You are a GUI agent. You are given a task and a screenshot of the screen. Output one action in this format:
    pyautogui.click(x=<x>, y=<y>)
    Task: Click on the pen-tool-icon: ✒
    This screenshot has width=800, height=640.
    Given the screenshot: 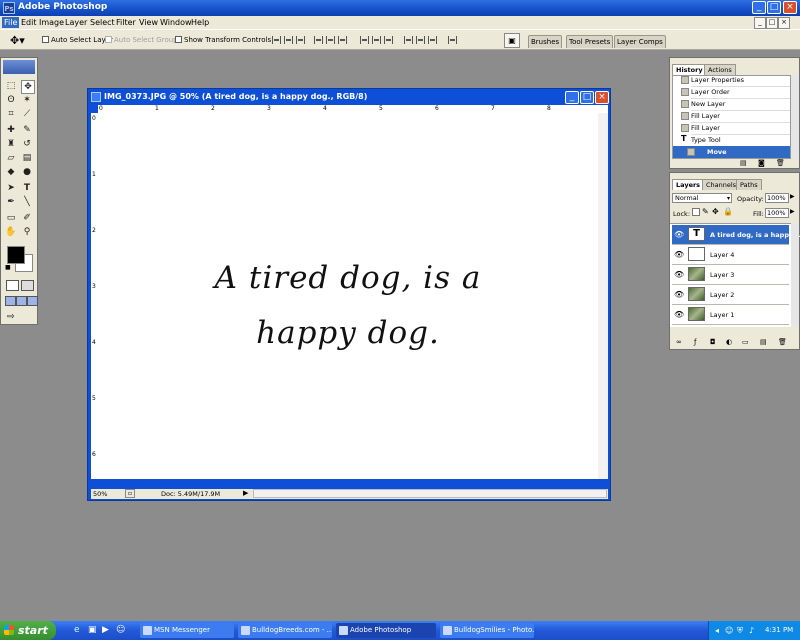 What is the action you would take?
    pyautogui.click(x=11, y=202)
    